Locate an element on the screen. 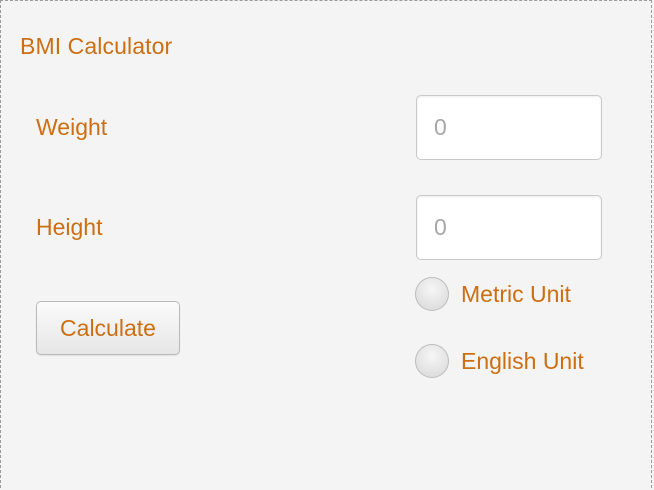 Image resolution: width=654 pixels, height=490 pixels. metric-unit-option: Metric Unit is located at coordinates (493, 294).